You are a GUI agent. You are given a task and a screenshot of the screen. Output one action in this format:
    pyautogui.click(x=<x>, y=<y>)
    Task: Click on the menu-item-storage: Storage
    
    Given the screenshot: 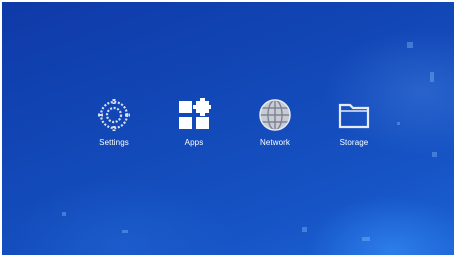 What is the action you would take?
    pyautogui.click(x=354, y=126)
    